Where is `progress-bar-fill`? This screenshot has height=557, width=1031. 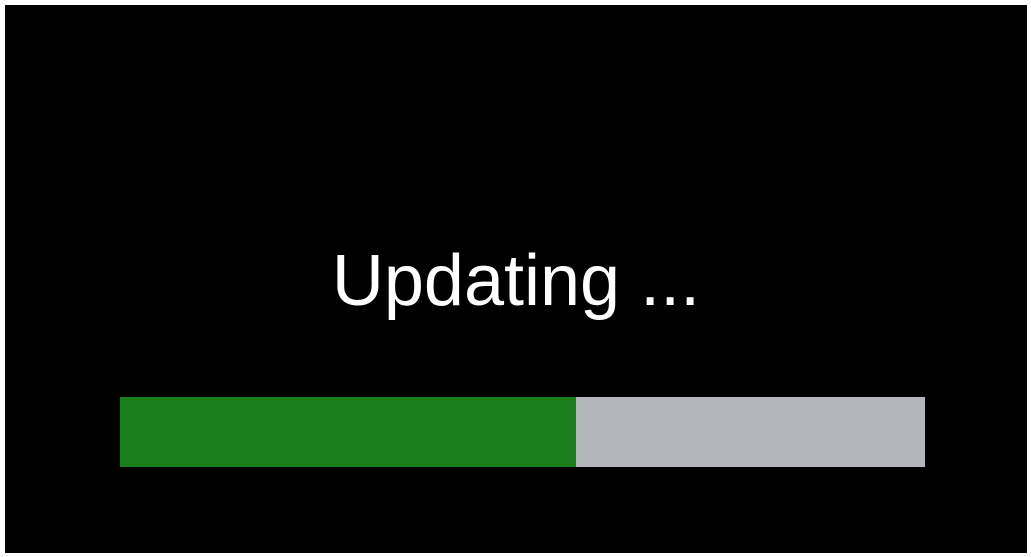 progress-bar-fill is located at coordinates (348, 432).